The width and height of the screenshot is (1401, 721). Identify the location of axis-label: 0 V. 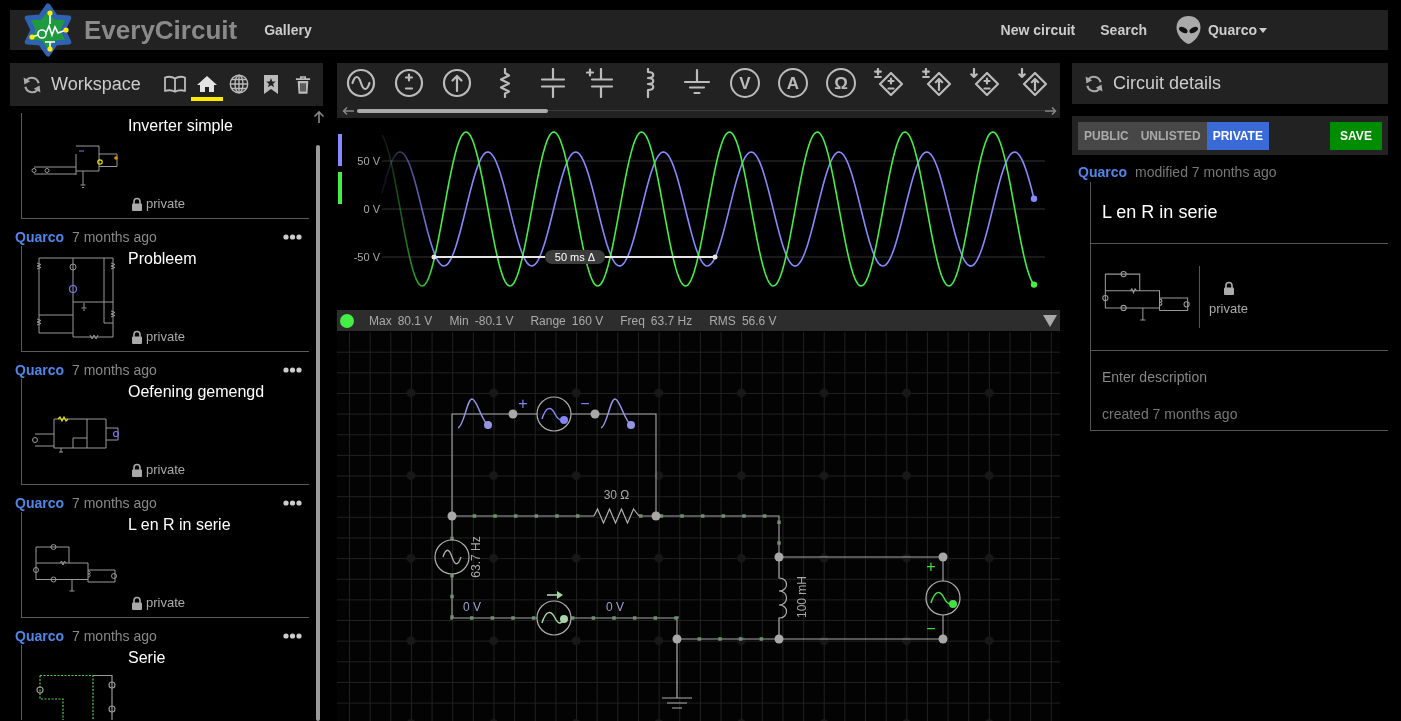
(371, 209).